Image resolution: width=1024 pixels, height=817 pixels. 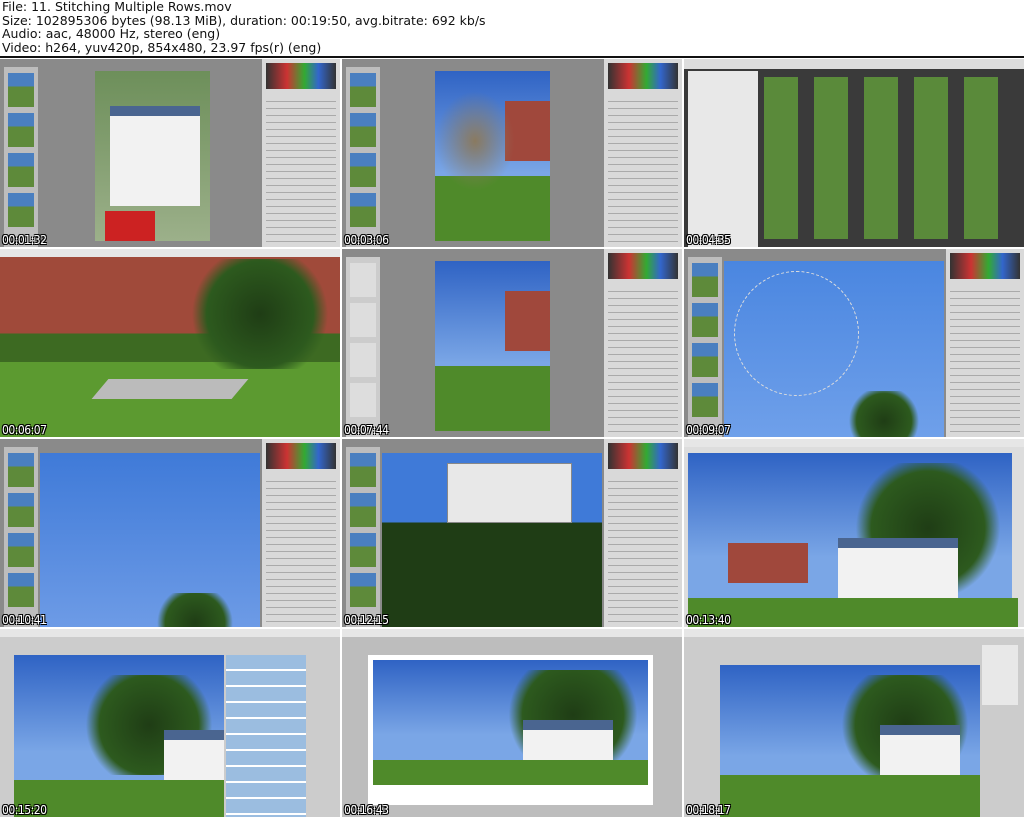 I want to click on timestamp: 00:12:15, so click(x=366, y=620).